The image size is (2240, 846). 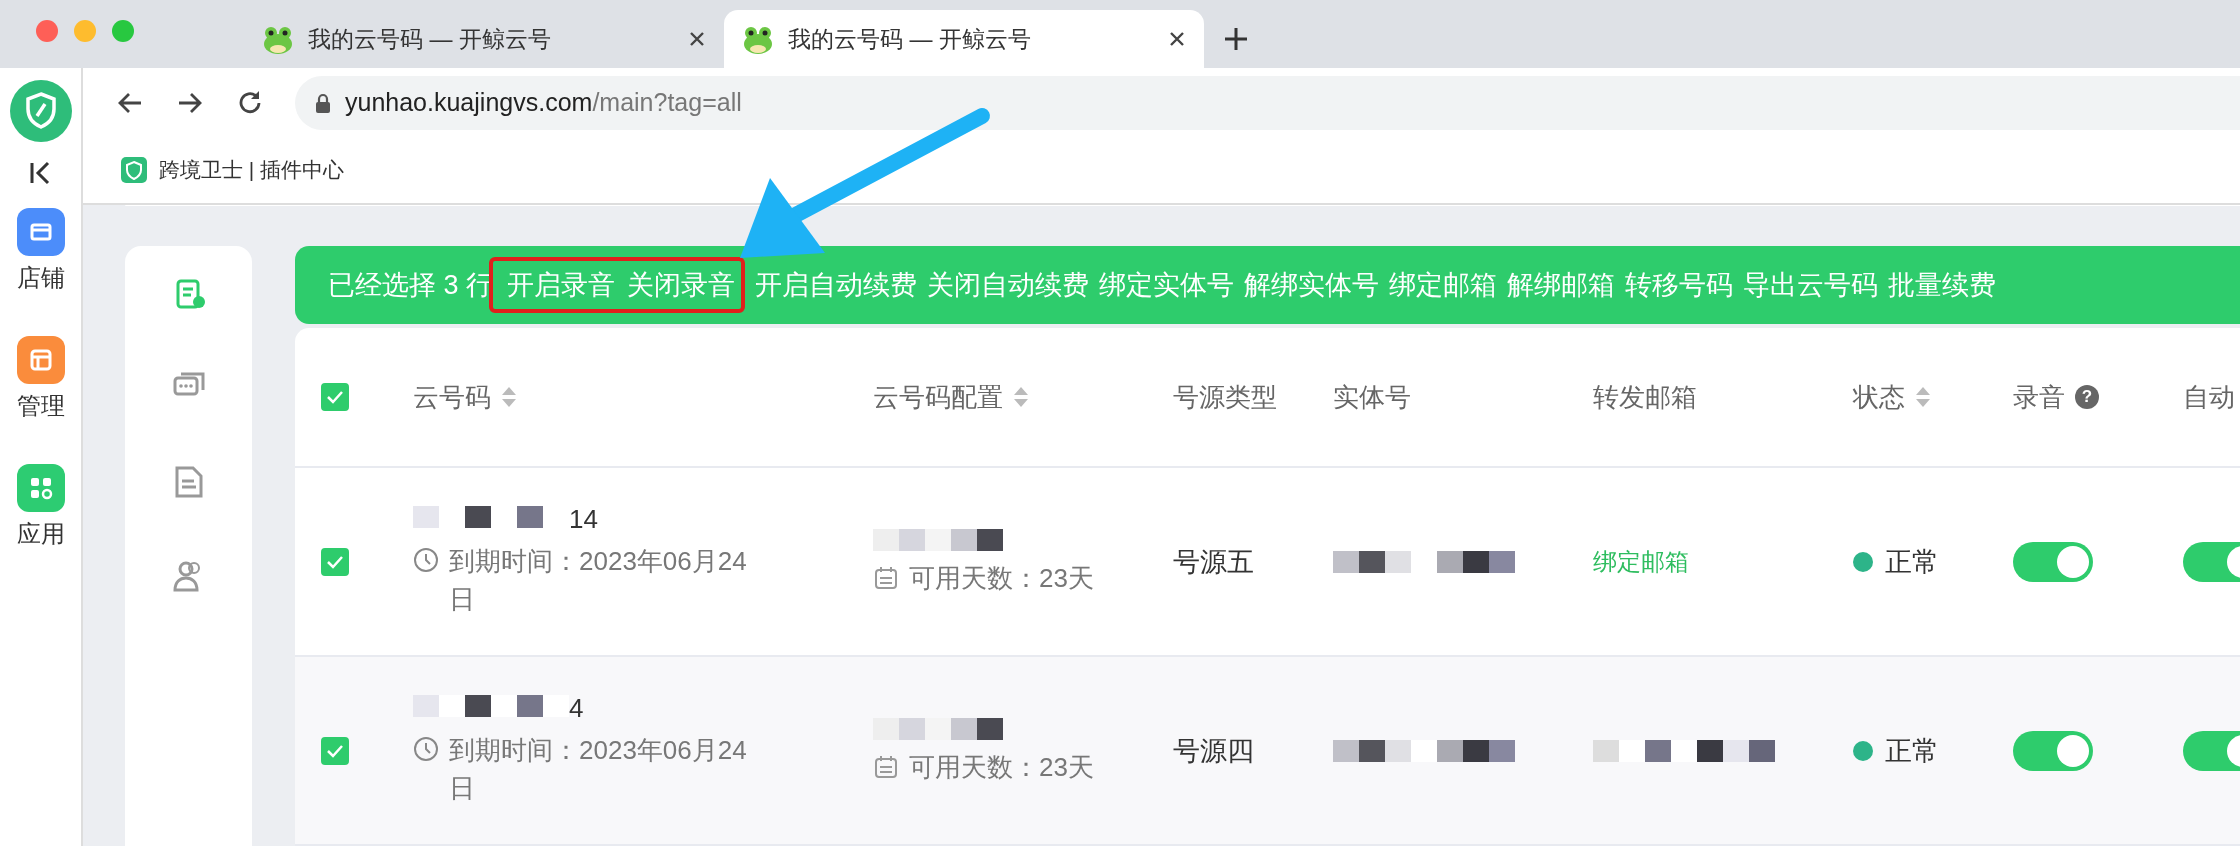 What do you see at coordinates (2087, 397) in the screenshot?
I see `help-icon: ?` at bounding box center [2087, 397].